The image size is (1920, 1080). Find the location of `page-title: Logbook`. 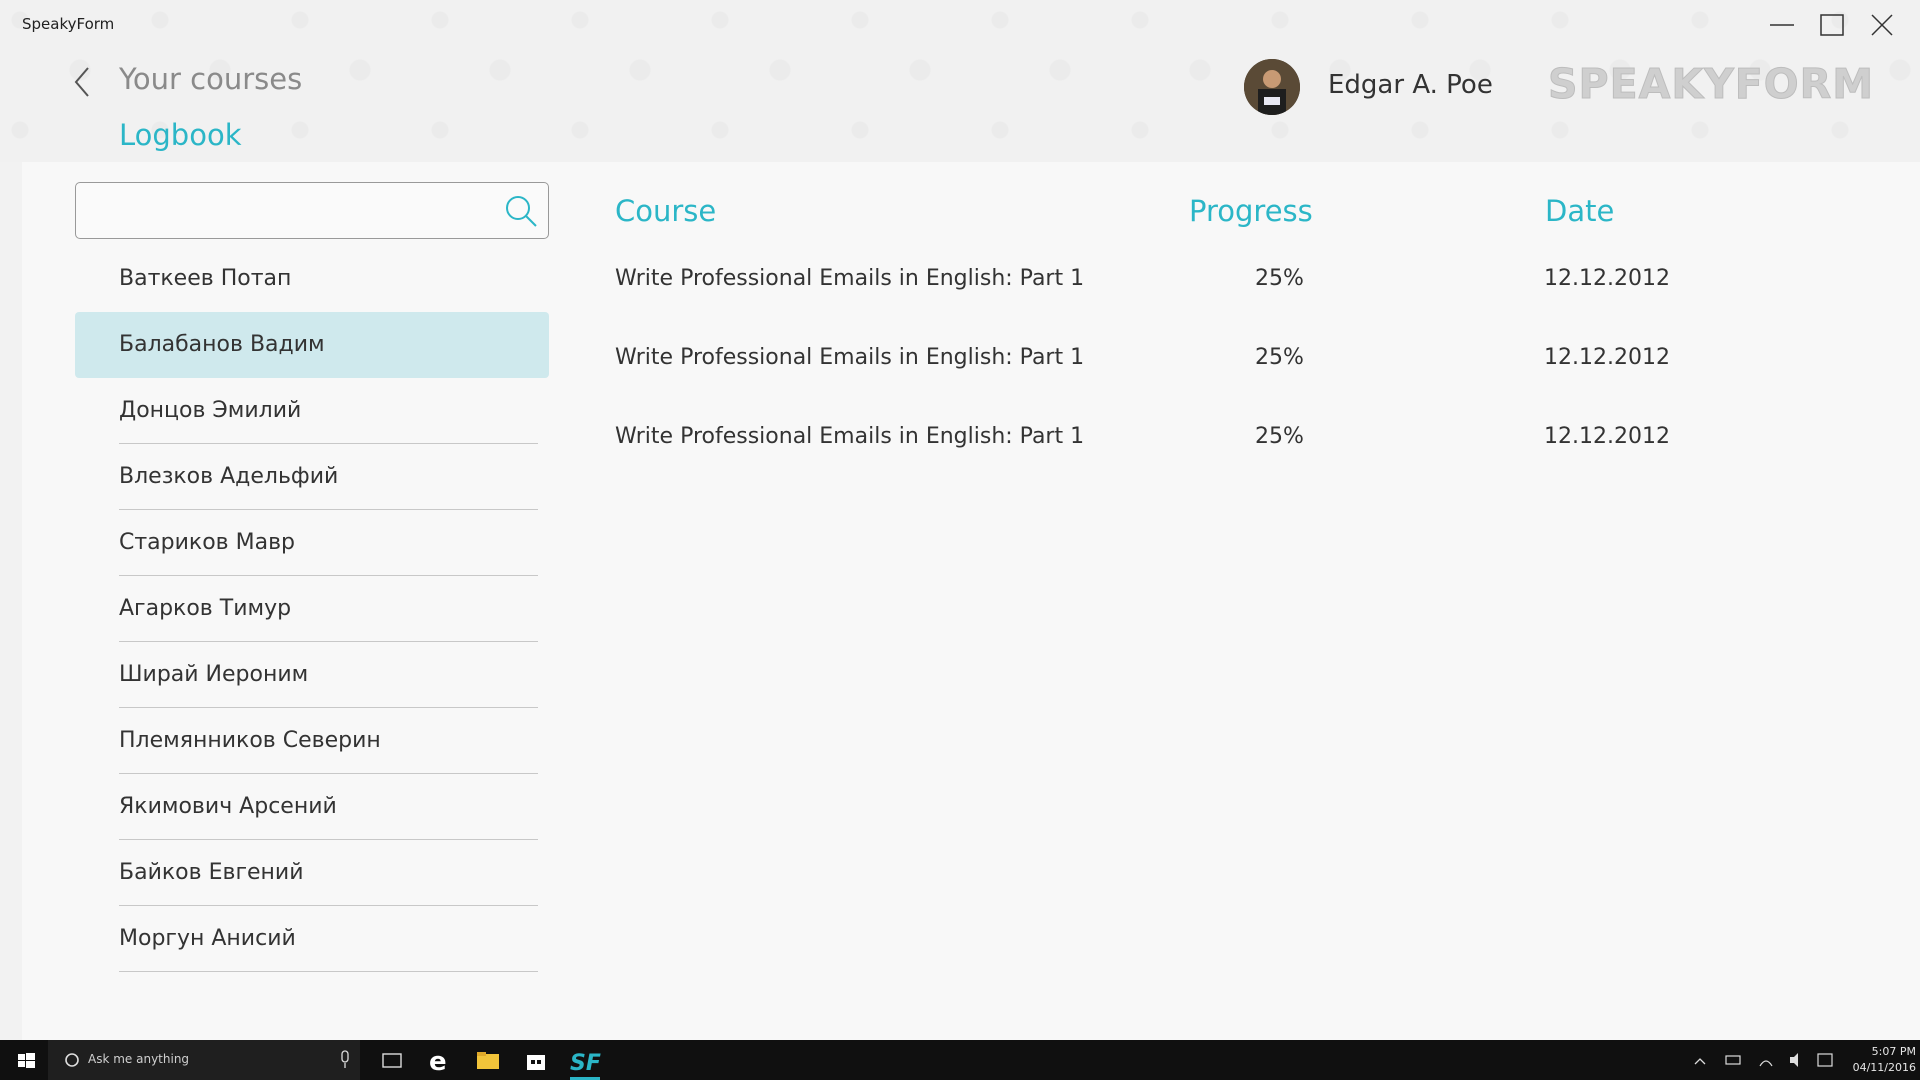

page-title: Logbook is located at coordinates (180, 135).